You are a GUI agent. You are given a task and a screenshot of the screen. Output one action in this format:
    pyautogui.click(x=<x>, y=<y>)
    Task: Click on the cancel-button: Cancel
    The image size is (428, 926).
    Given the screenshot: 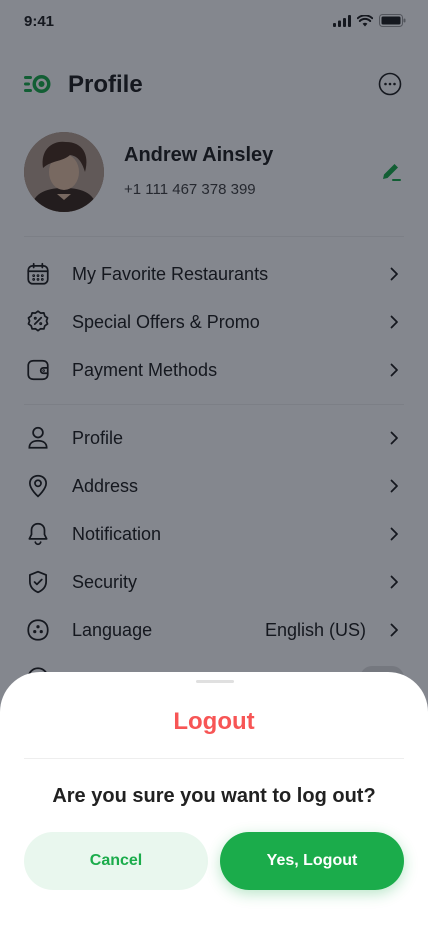 What is the action you would take?
    pyautogui.click(x=116, y=861)
    